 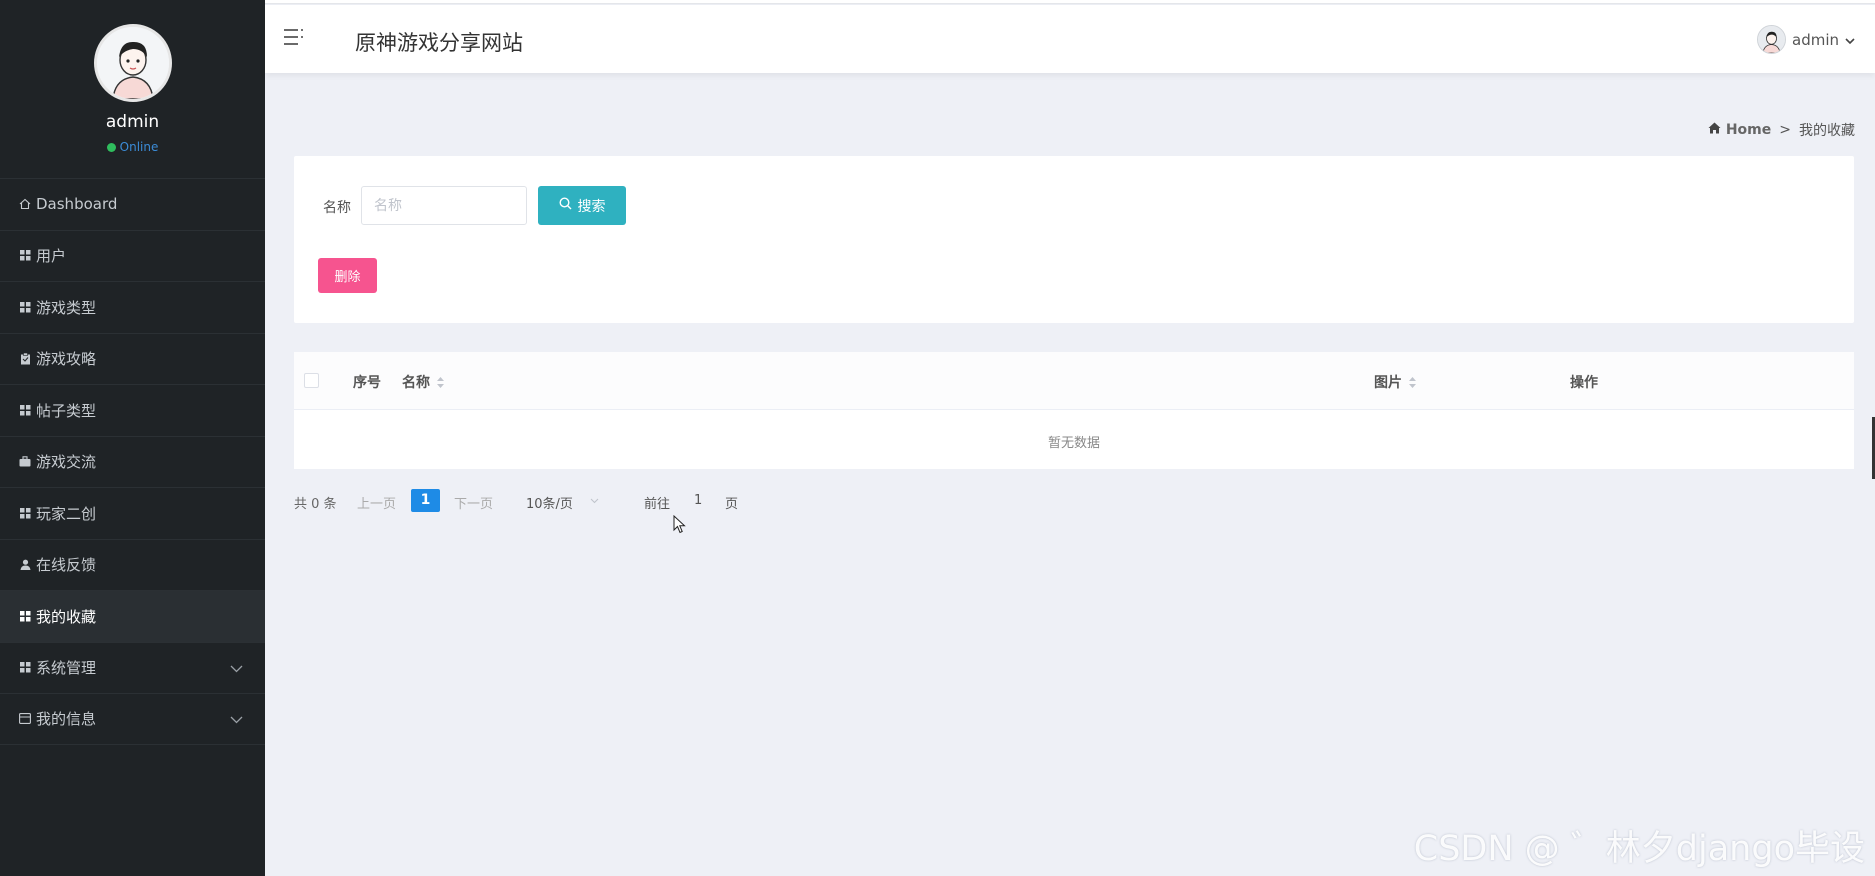 I want to click on delete-button: 删除, so click(x=347, y=275).